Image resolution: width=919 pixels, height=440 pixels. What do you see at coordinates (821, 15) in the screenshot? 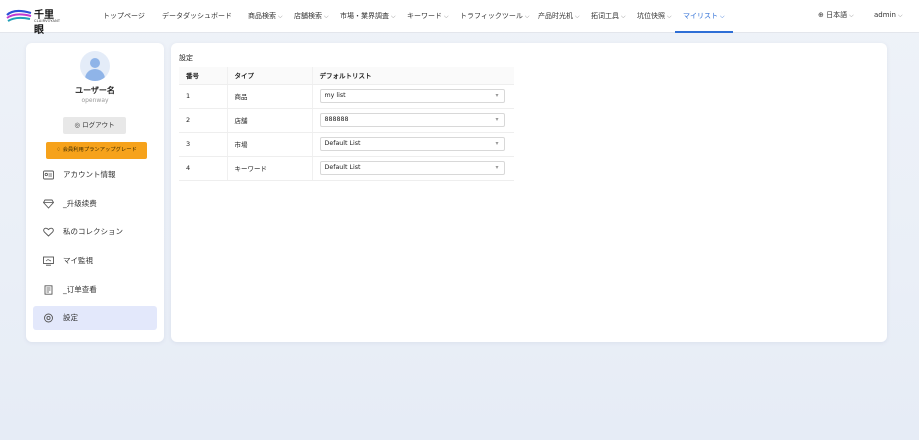
I see `globe-icon: ⊕` at bounding box center [821, 15].